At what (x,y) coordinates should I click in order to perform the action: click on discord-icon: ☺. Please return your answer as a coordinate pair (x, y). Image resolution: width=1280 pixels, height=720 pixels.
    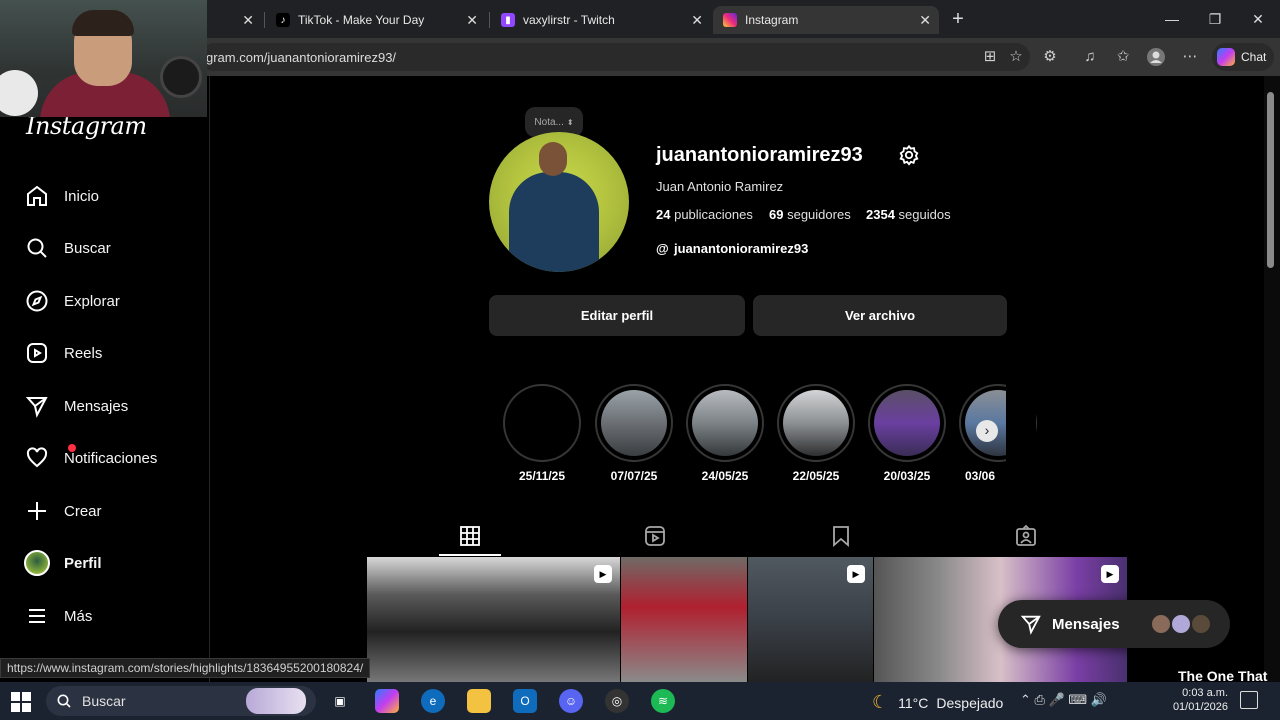
    Looking at the image, I should click on (571, 701).